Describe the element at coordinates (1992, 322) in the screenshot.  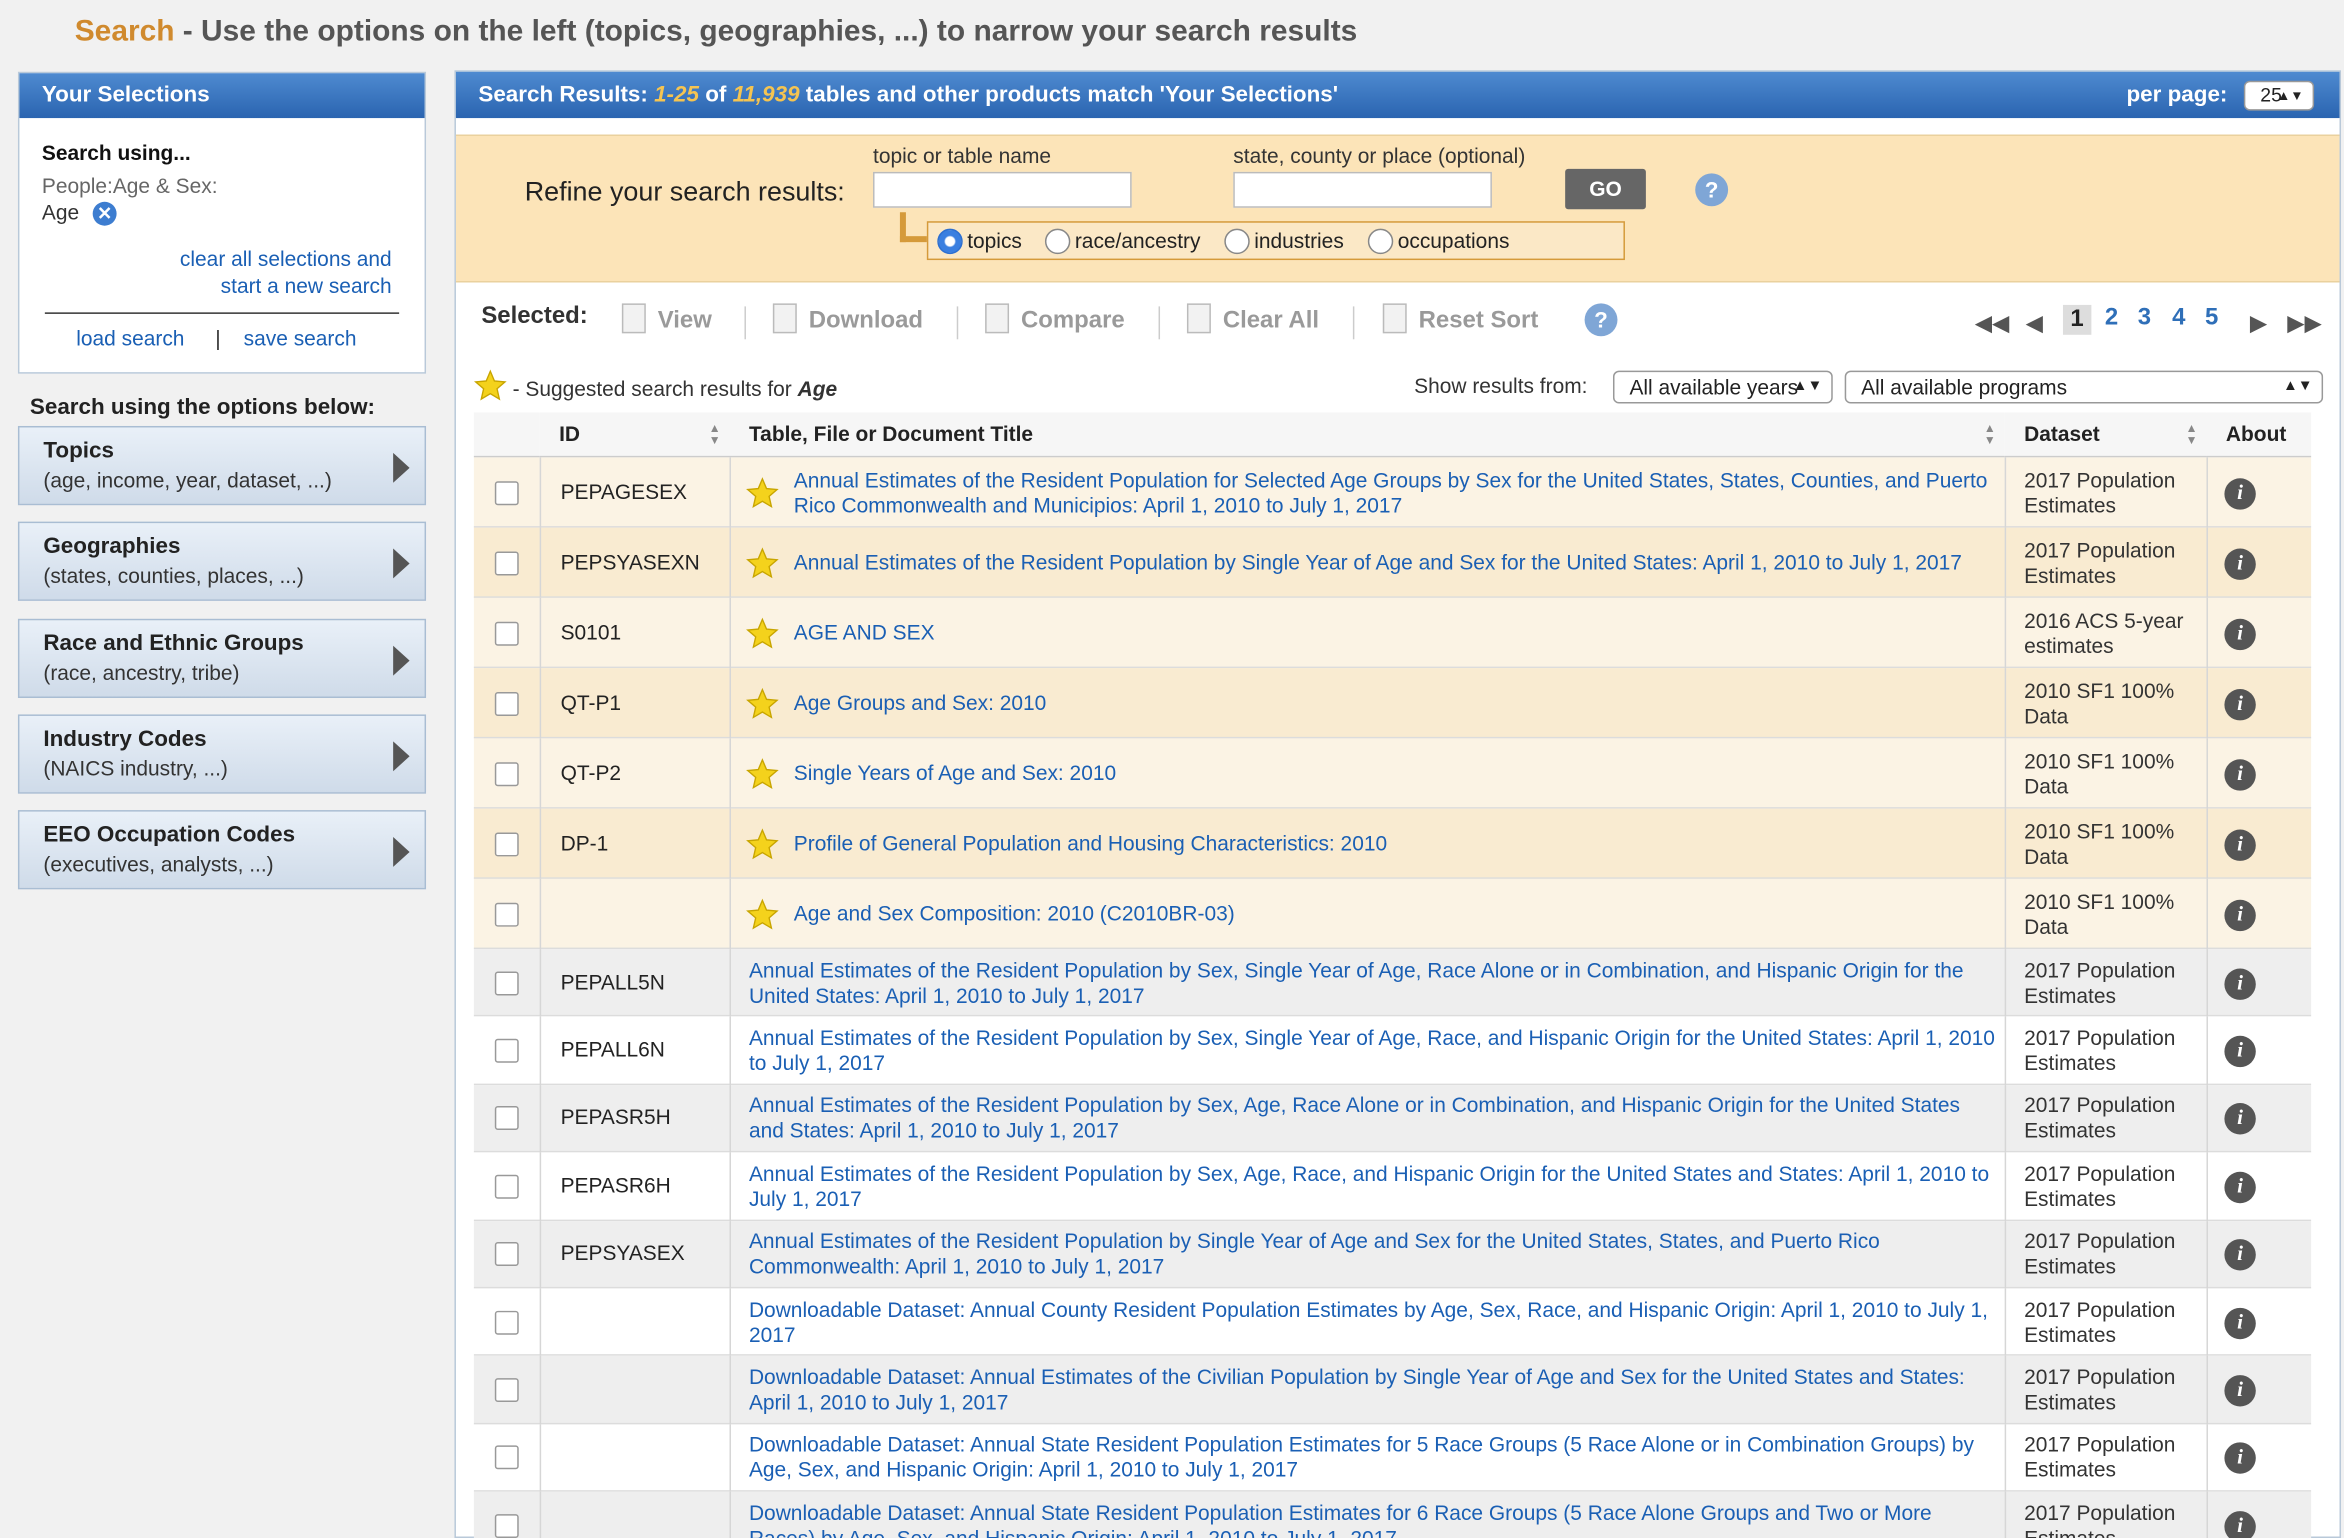
I see `first-page-icon: ◀◀` at that location.